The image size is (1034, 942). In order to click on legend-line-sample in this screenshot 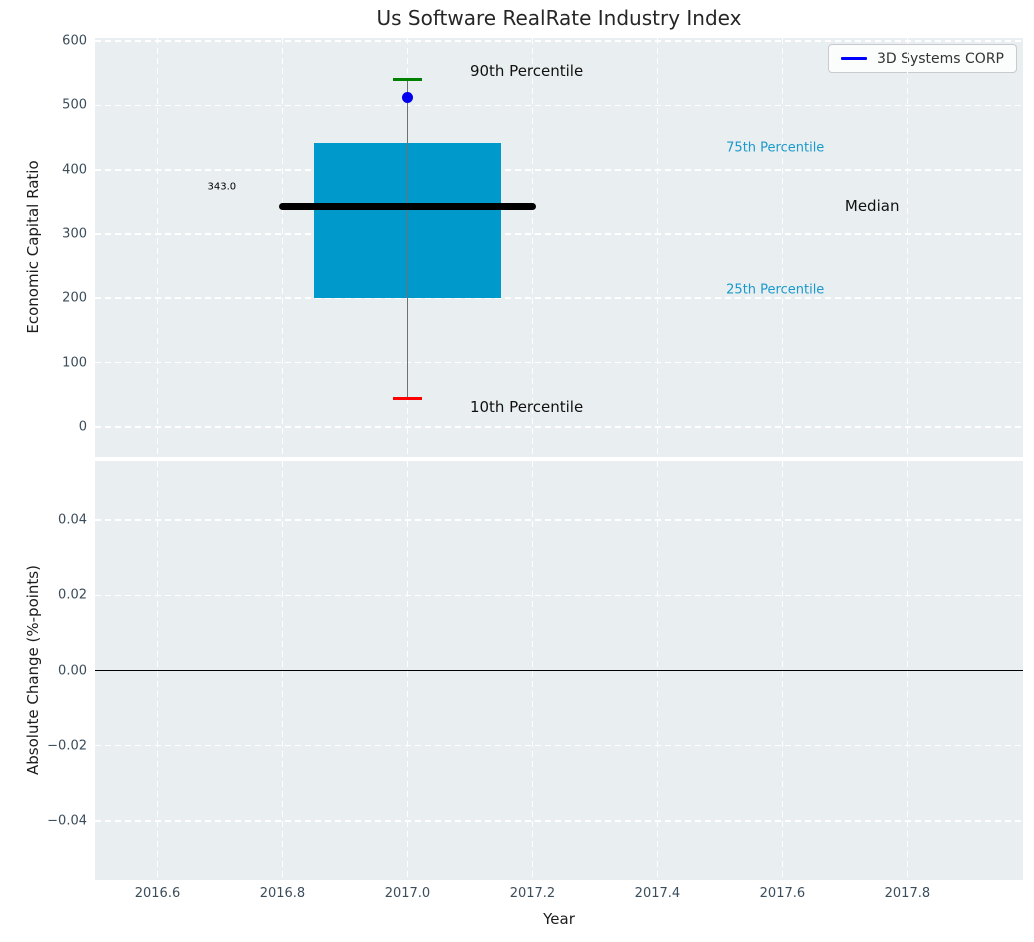, I will do `click(853, 58)`.